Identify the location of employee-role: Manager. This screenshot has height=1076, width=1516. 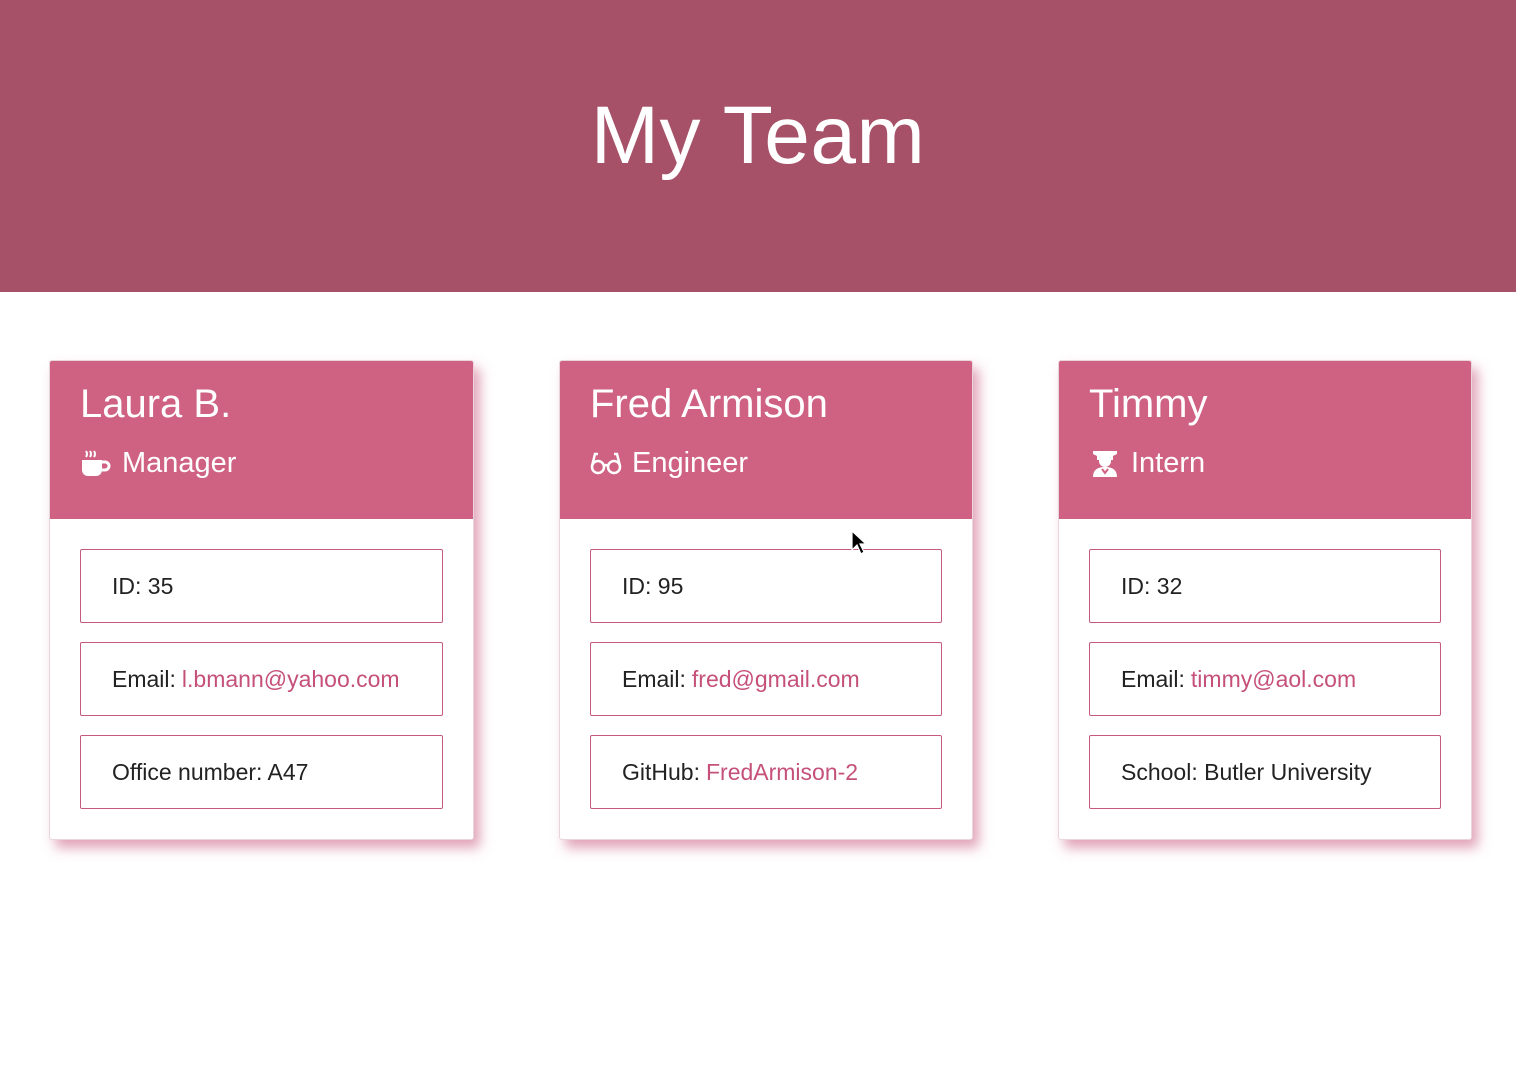
(158, 463).